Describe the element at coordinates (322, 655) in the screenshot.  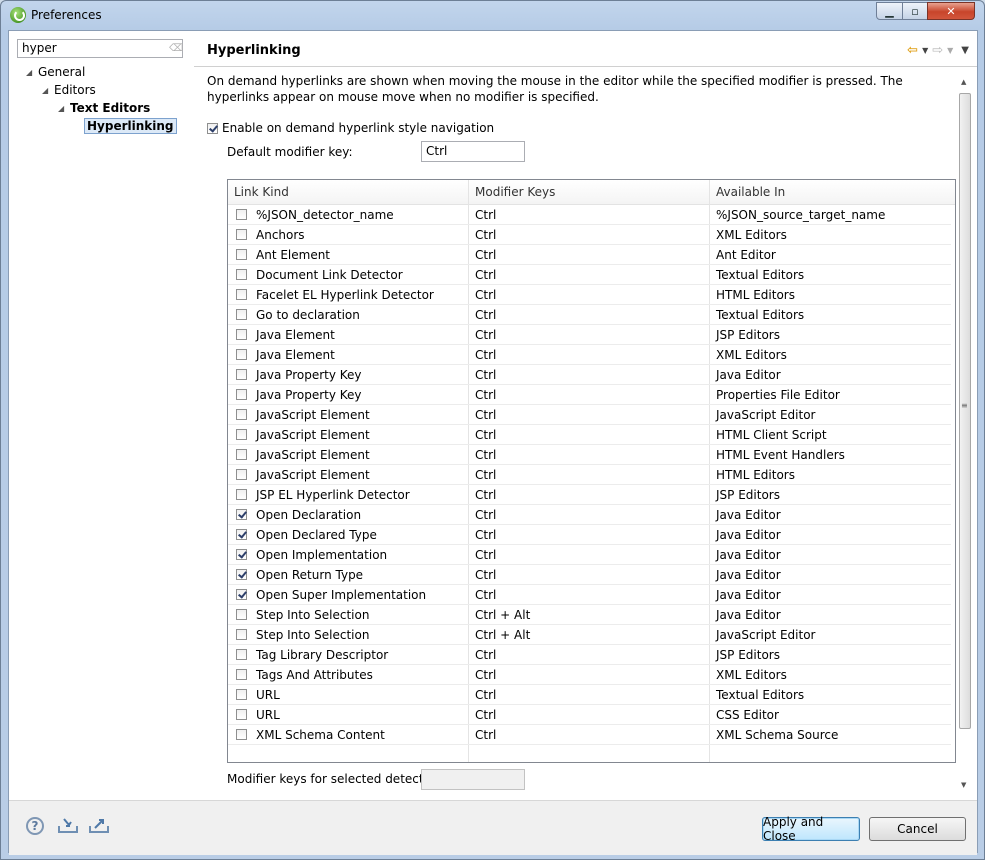
I see `link-kind-cell: Tag Library Descriptor` at that location.